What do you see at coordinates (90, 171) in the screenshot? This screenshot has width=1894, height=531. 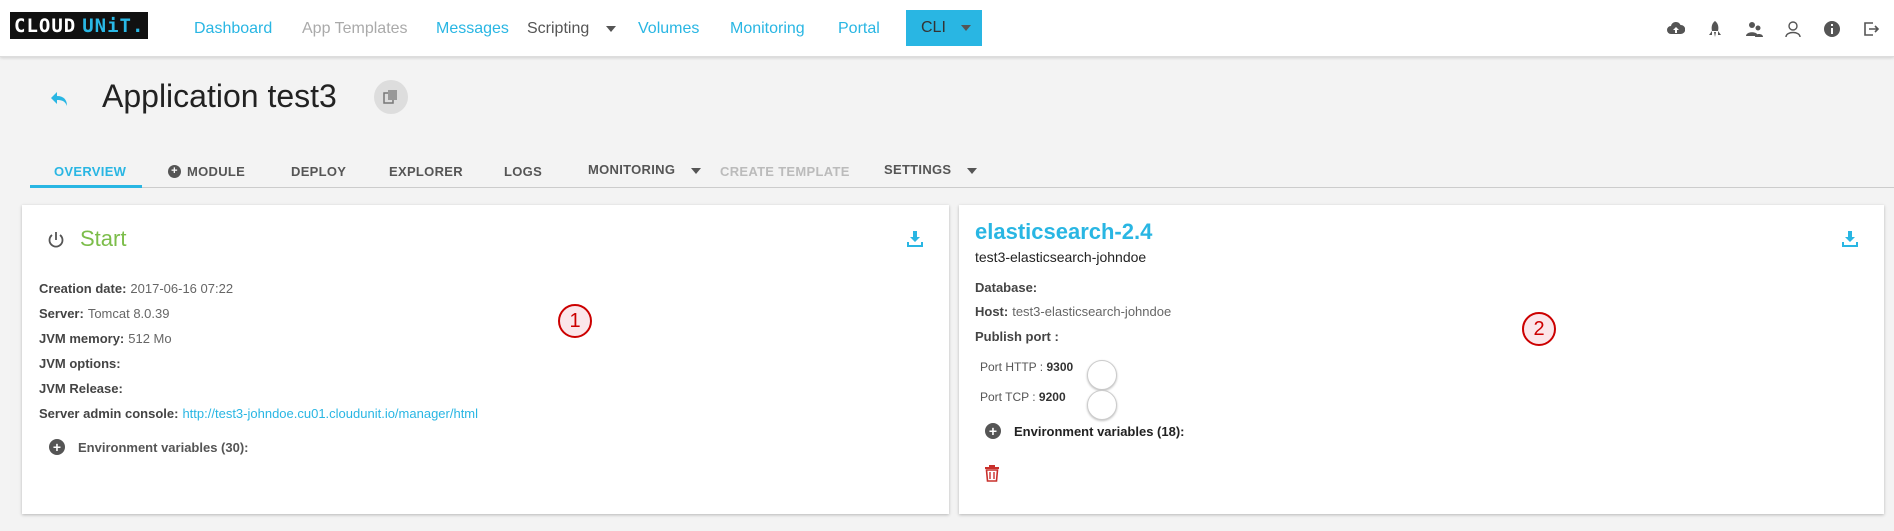 I see `tab-overview: OVERVIEW` at bounding box center [90, 171].